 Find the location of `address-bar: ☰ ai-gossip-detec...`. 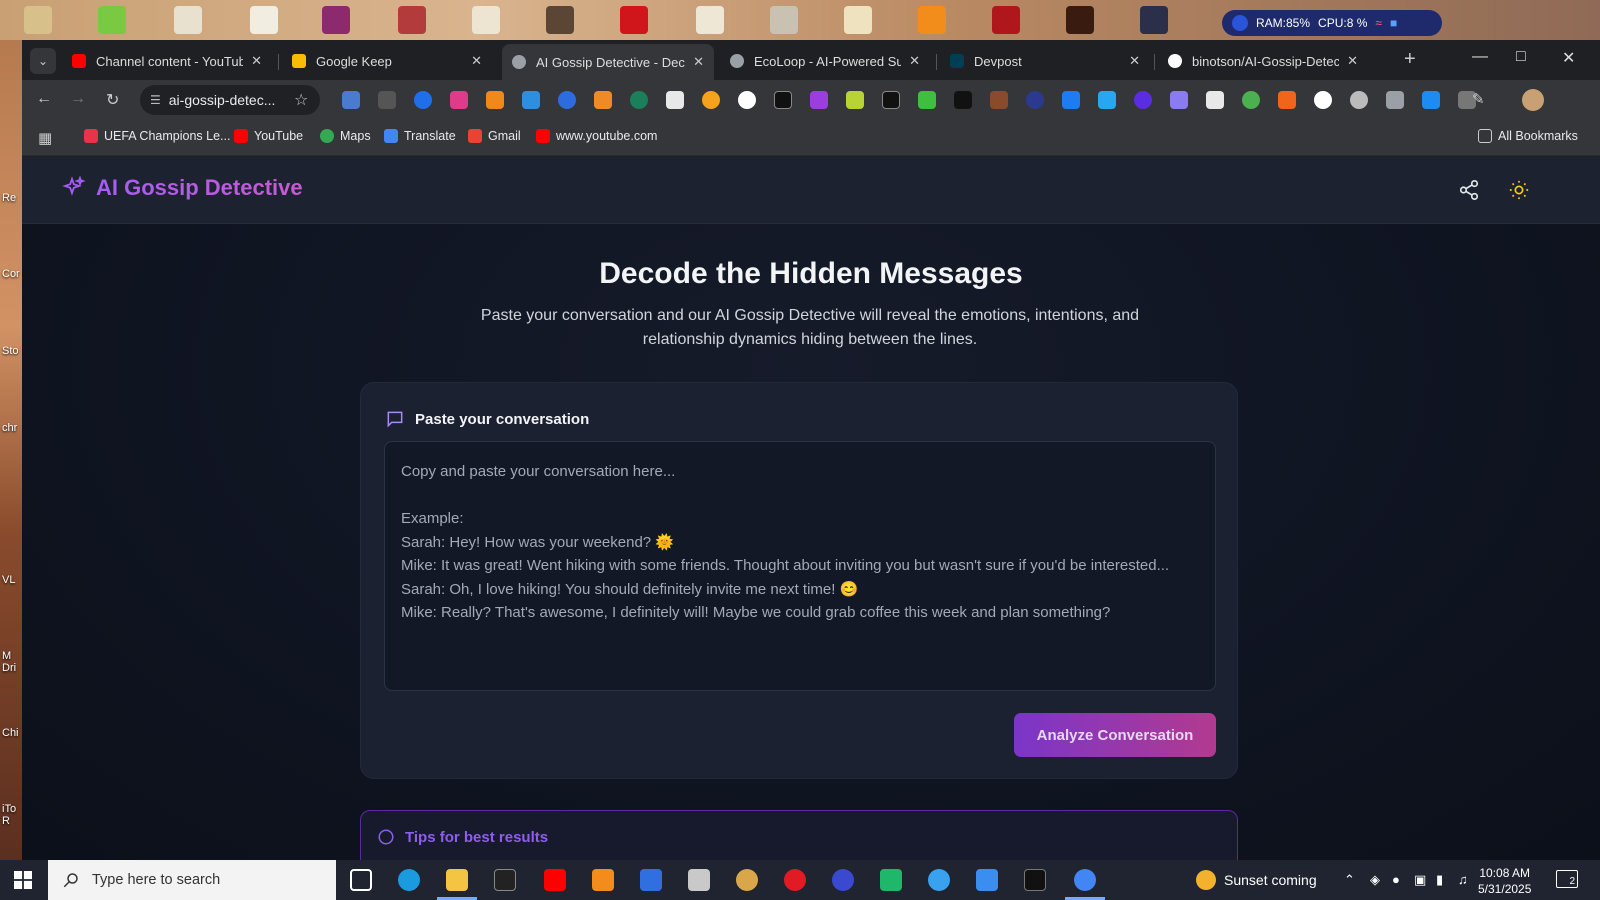

address-bar: ☰ ai-gossip-detec... is located at coordinates (230, 100).